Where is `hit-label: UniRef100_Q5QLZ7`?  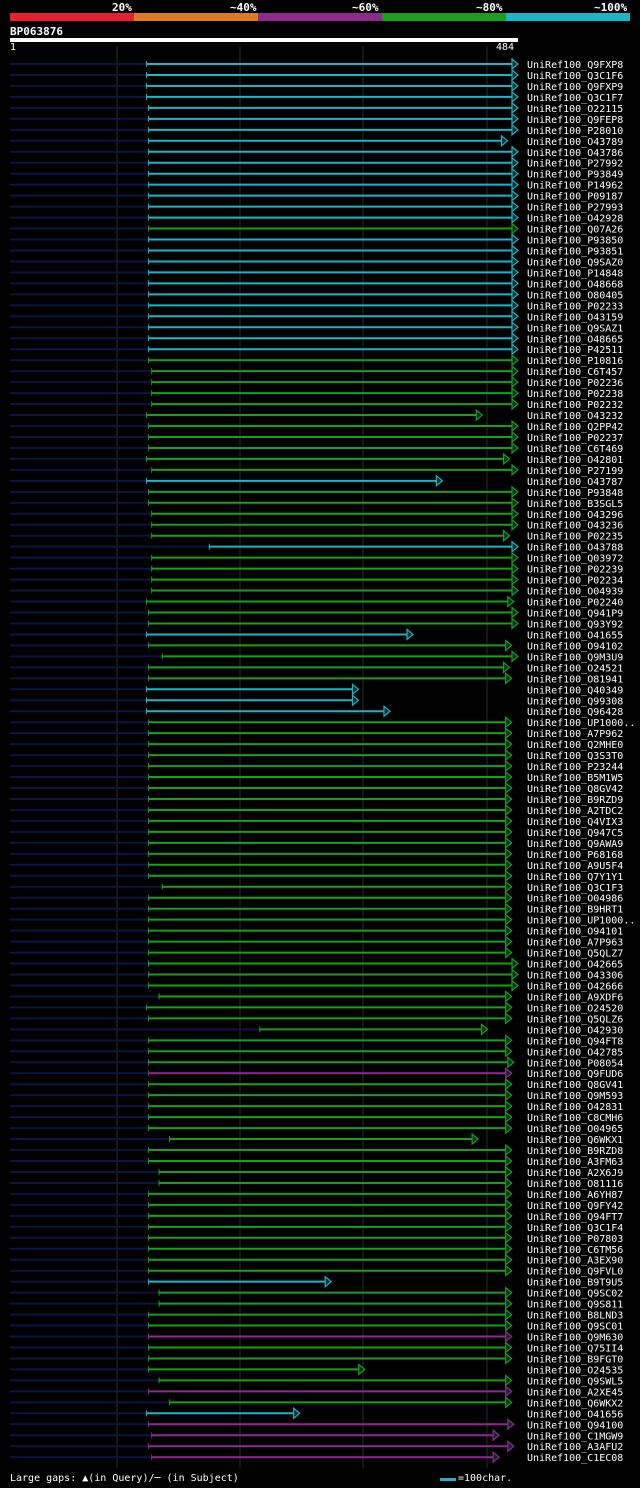 hit-label: UniRef100_Q5QLZ7 is located at coordinates (575, 954).